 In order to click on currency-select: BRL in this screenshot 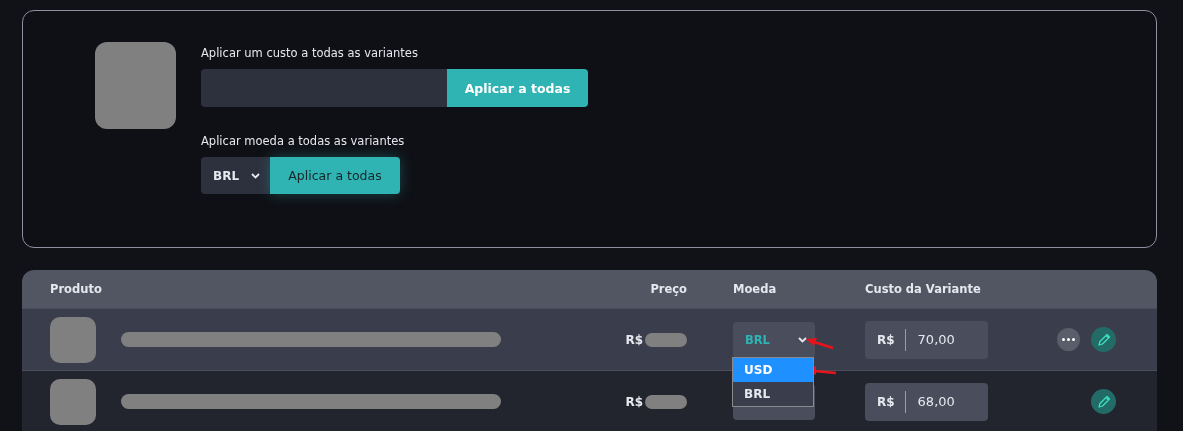, I will do `click(235, 175)`.